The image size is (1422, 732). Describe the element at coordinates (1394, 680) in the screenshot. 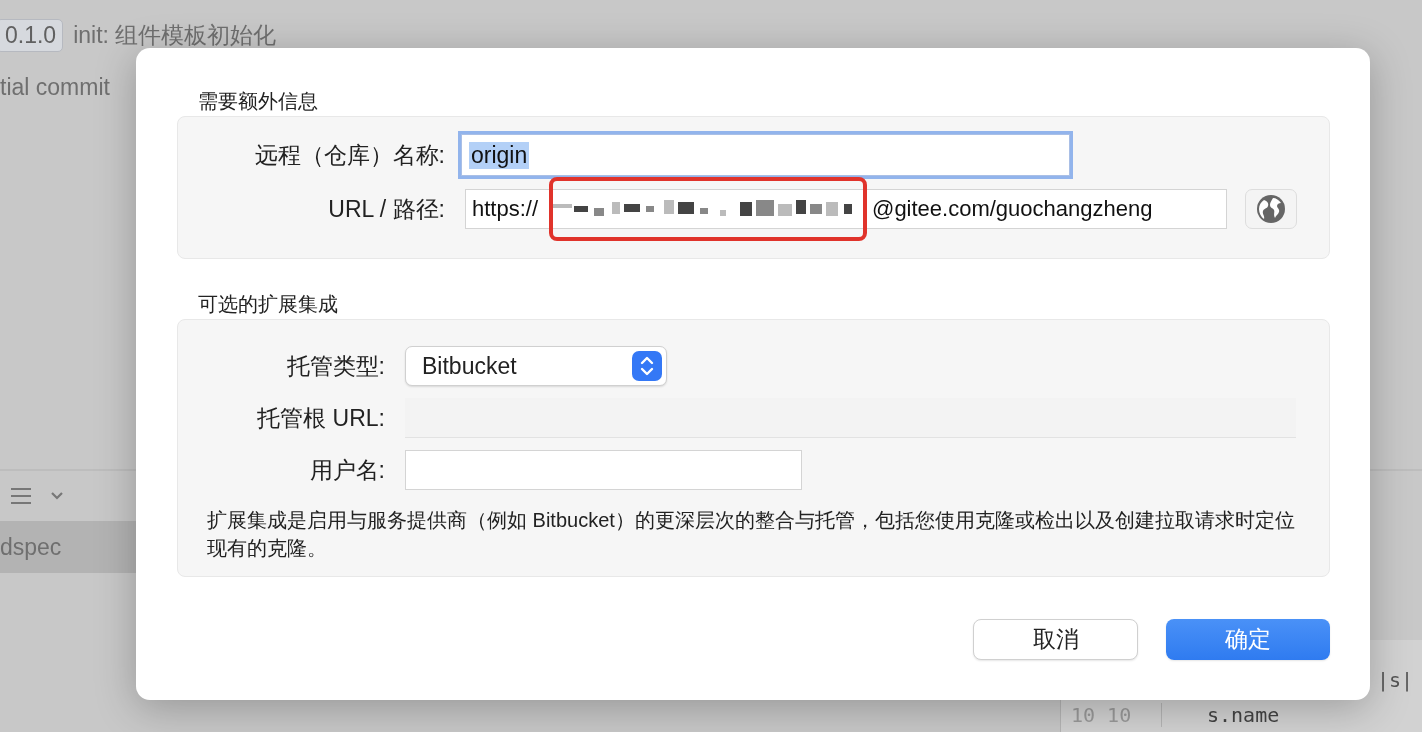

I see `code-text: |s|` at that location.